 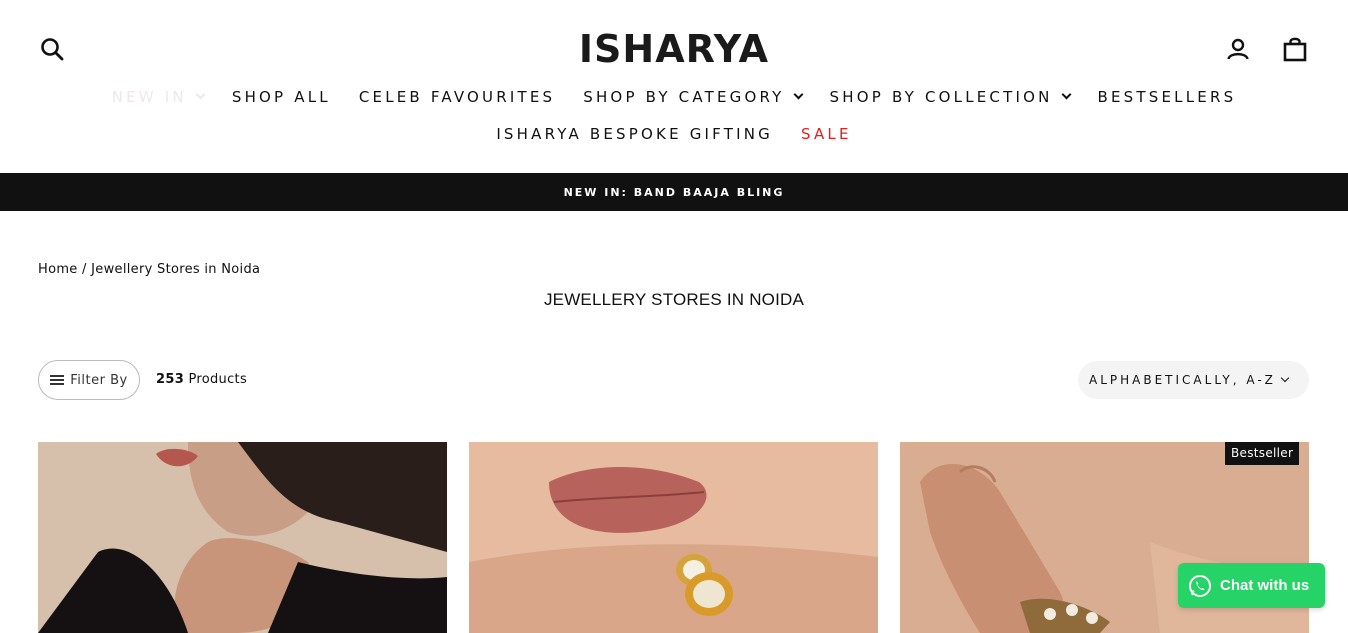 I want to click on nav-item-shop-by-collection: SHOP BY COLLECTION, so click(x=950, y=97).